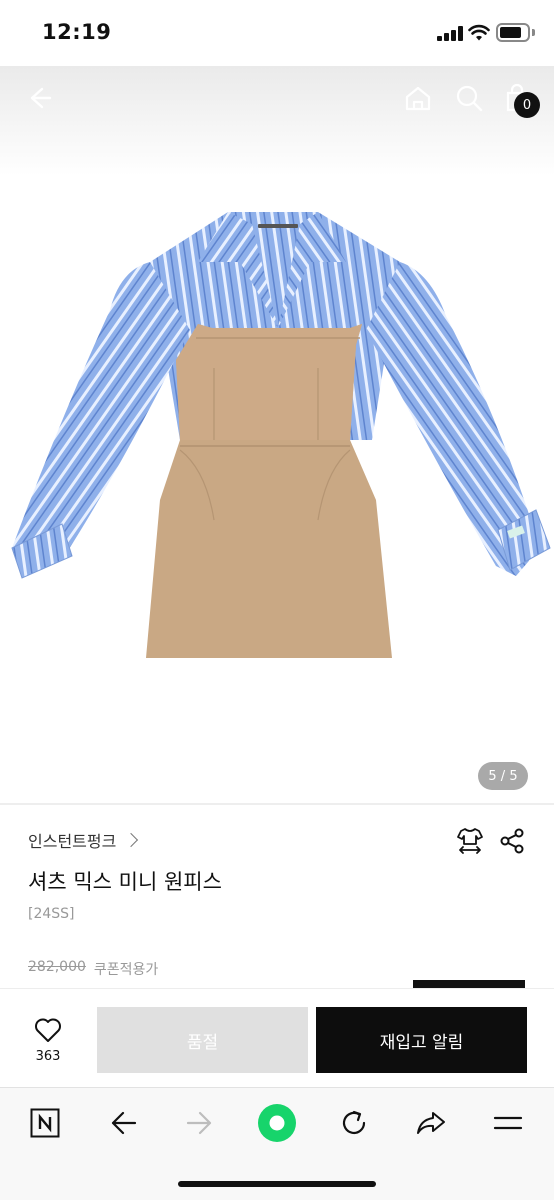  I want to click on battery-icon, so click(513, 32).